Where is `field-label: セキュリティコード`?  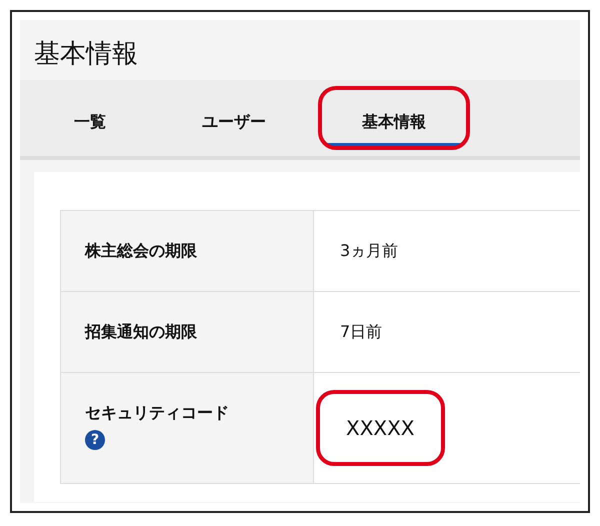
field-label: セキュリティコード is located at coordinates (157, 413).